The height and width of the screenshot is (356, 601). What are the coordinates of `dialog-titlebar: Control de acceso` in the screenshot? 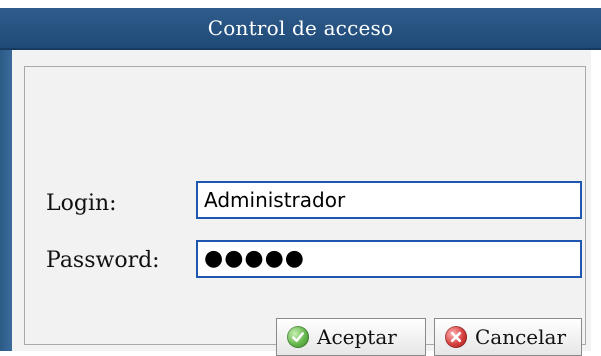 It's located at (300, 29).